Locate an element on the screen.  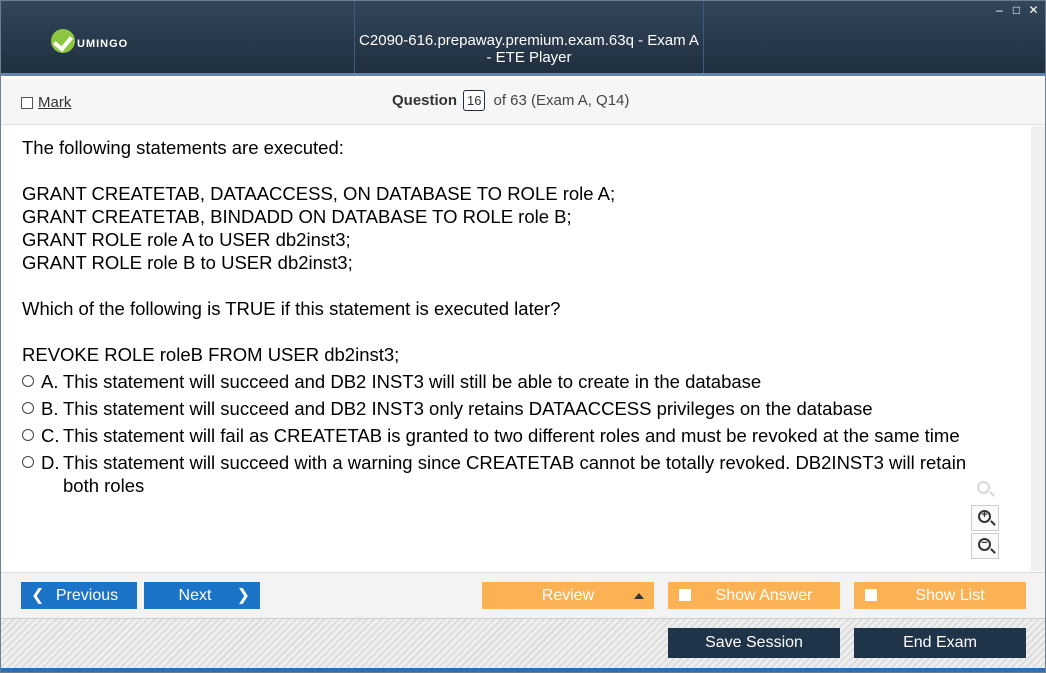
window-controls: – □ ✕ is located at coordinates (1016, 10).